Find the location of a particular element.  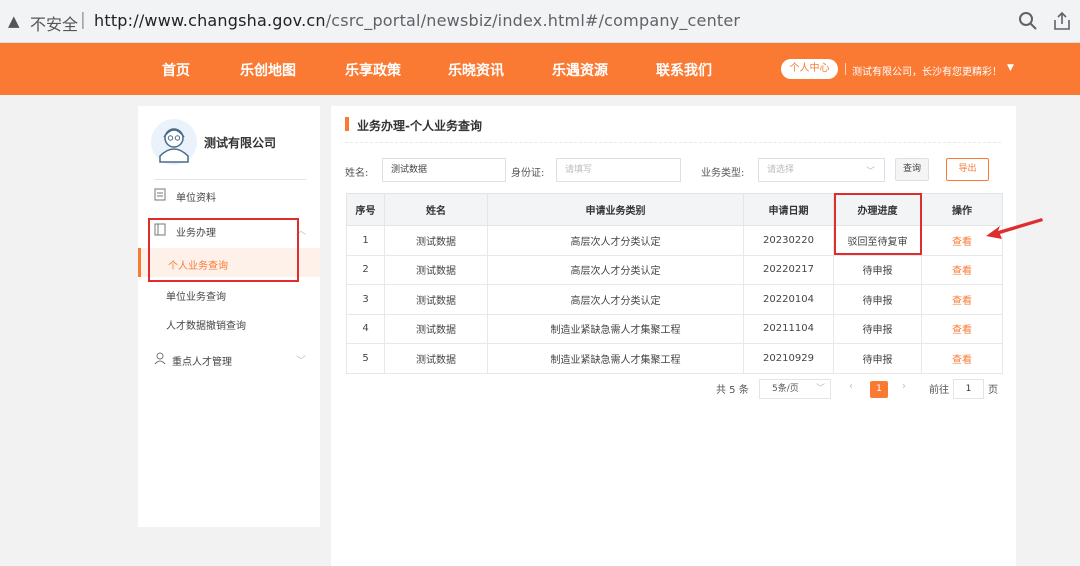

table-row: 5 测试数据 制造业紧缺急需人才集聚工程 20210929 待申报 查看 is located at coordinates (674, 358).